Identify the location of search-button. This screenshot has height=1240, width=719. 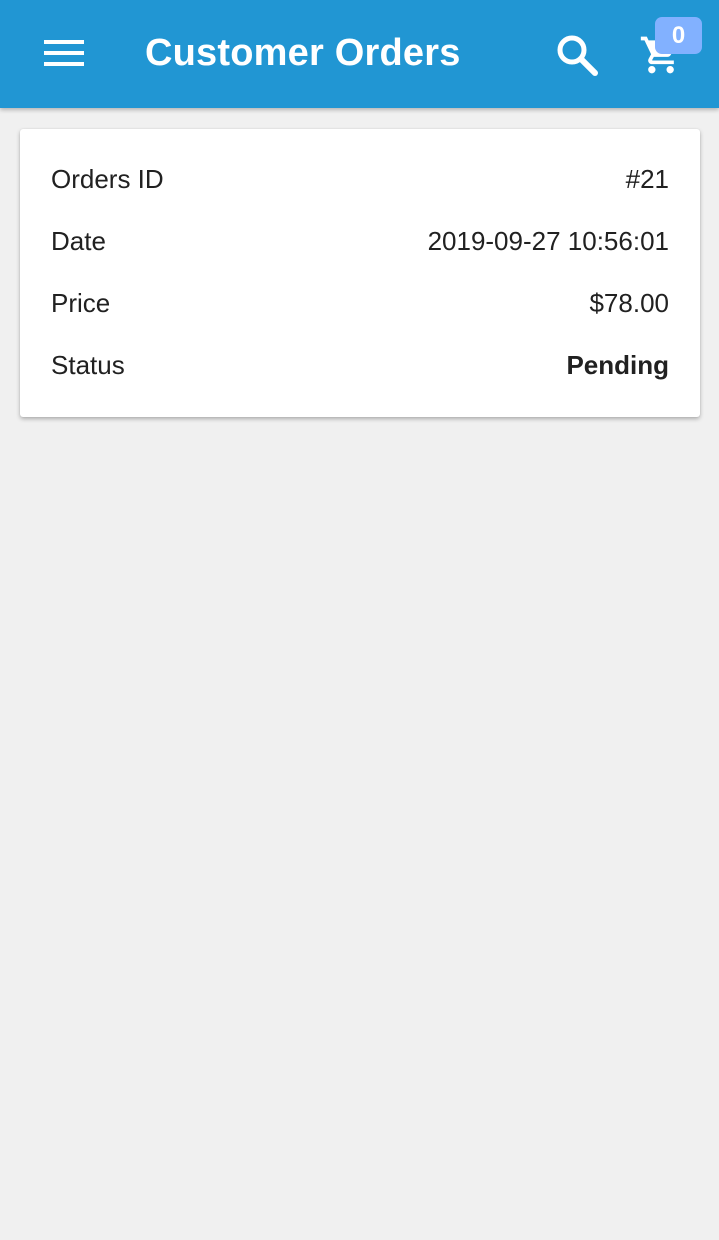
(577, 55).